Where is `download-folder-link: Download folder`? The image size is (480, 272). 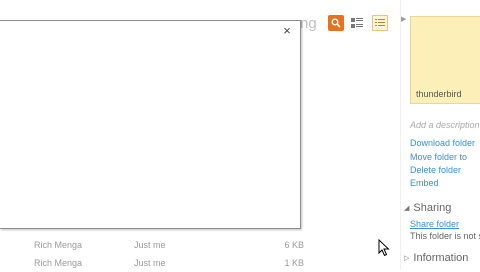
download-folder-link: Download folder is located at coordinates (442, 143).